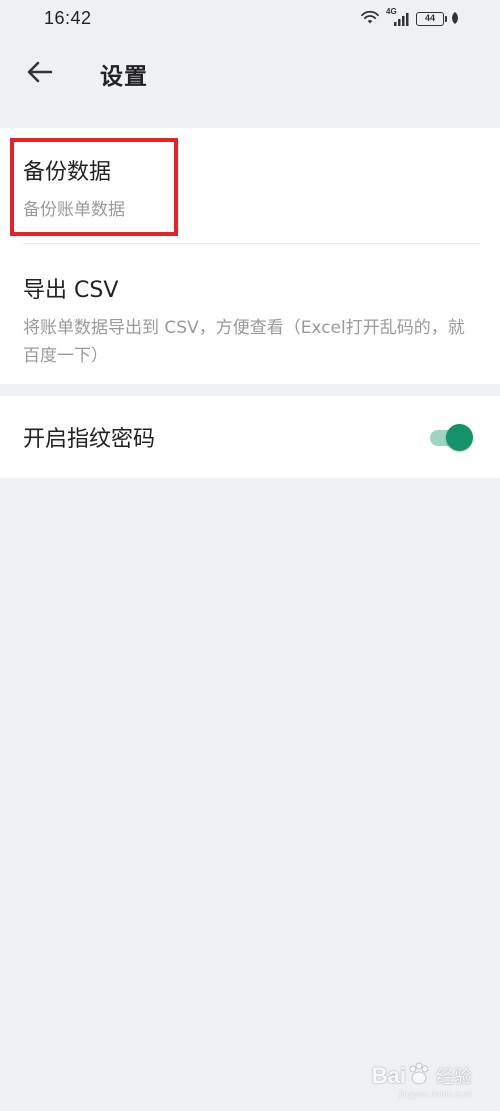  Describe the element at coordinates (370, 19) in the screenshot. I see `wifi-icon` at that location.